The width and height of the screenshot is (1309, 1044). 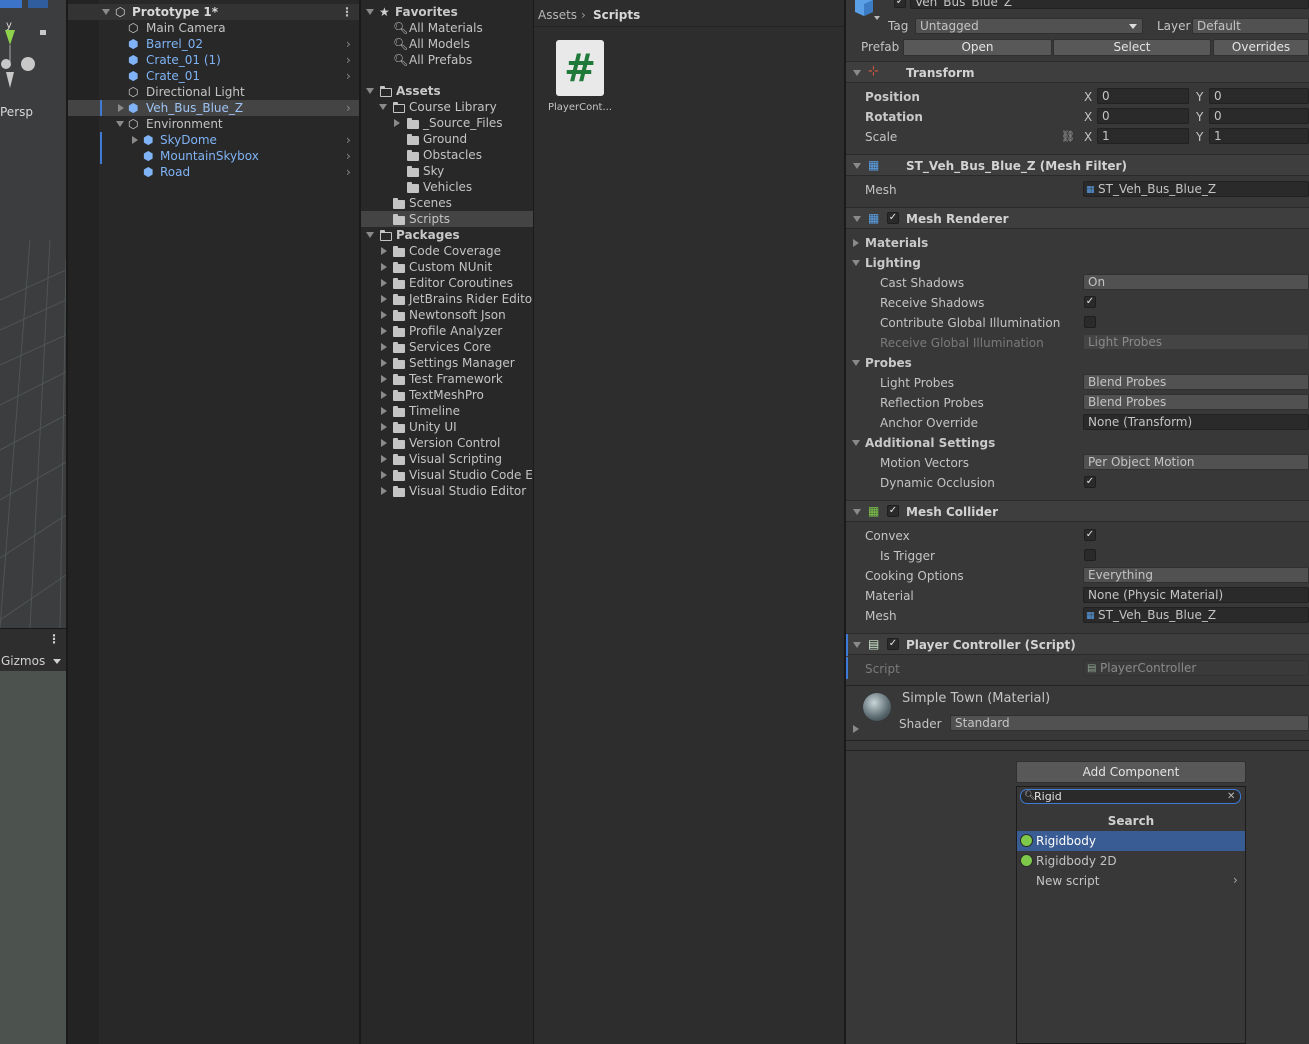 What do you see at coordinates (1196, 422) in the screenshot?
I see `anchor-override-field: None (Transform)` at bounding box center [1196, 422].